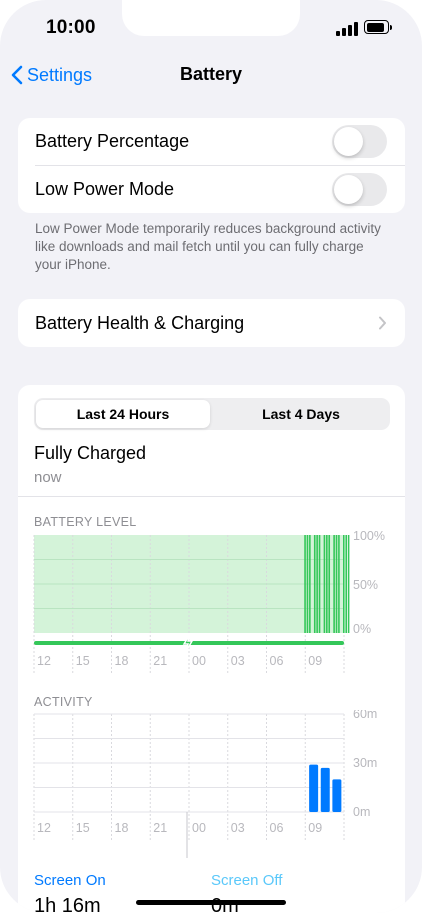 This screenshot has height=913, width=422. What do you see at coordinates (365, 763) in the screenshot?
I see `activity-y-tick-label: 30m` at bounding box center [365, 763].